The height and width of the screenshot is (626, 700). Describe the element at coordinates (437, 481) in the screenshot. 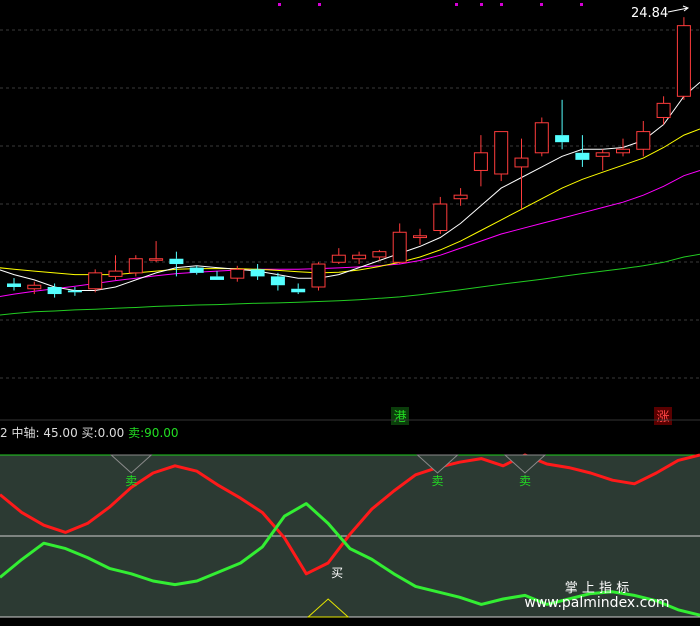

I see `sell-signal-label-1: 卖` at that location.